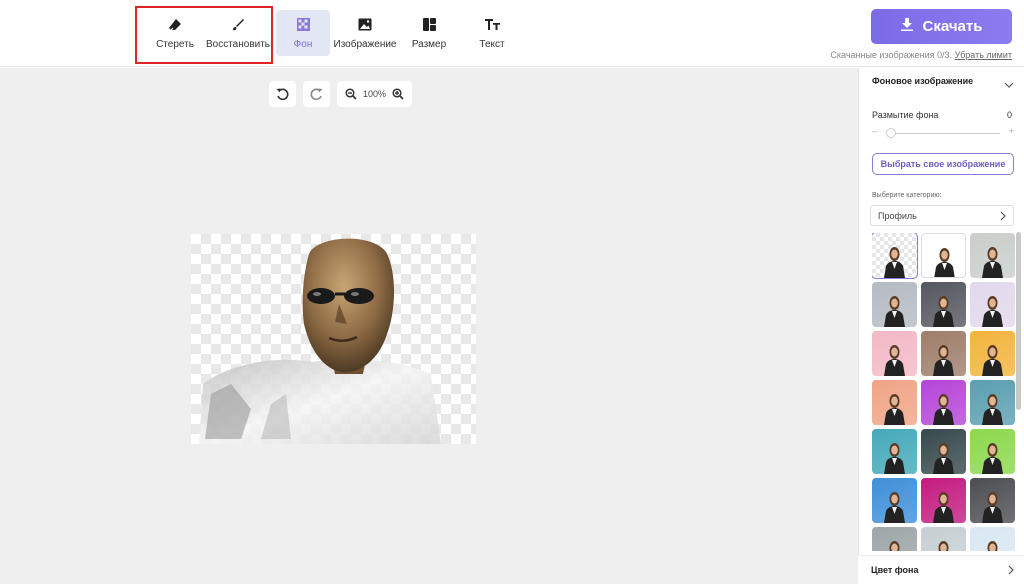 Image resolution: width=1024 pixels, height=584 pixels. I want to click on tool-restore: Восстановить, so click(238, 33).